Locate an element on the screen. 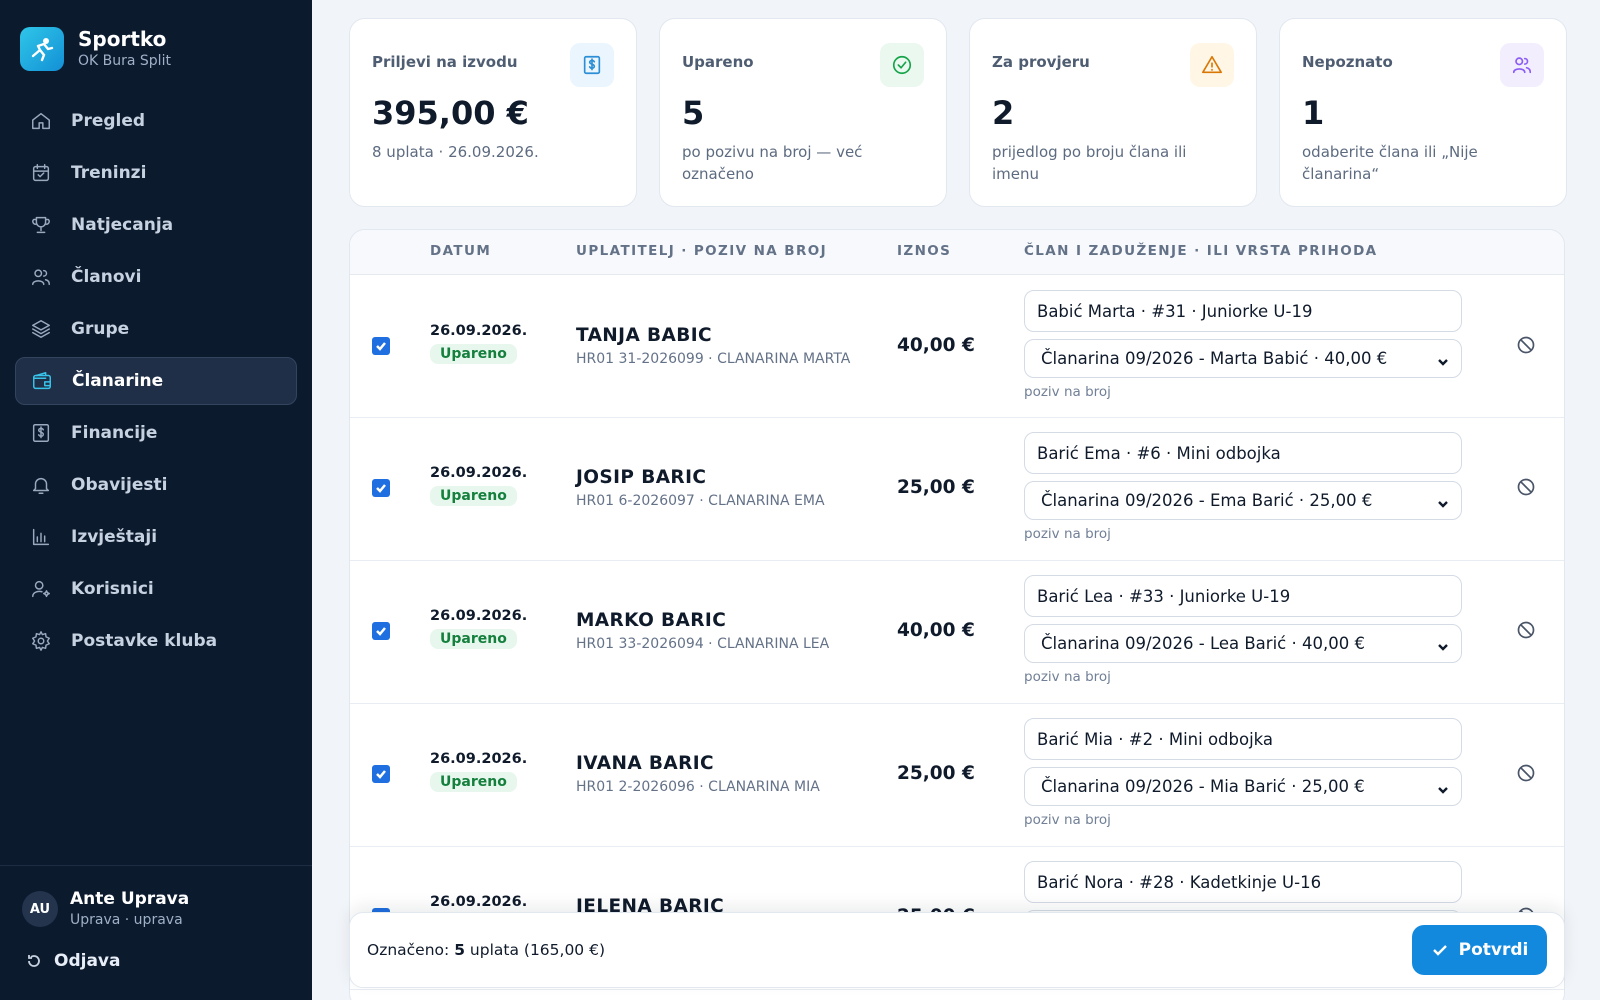  sidebar-item-treninzi: Treninzi is located at coordinates (156, 173).